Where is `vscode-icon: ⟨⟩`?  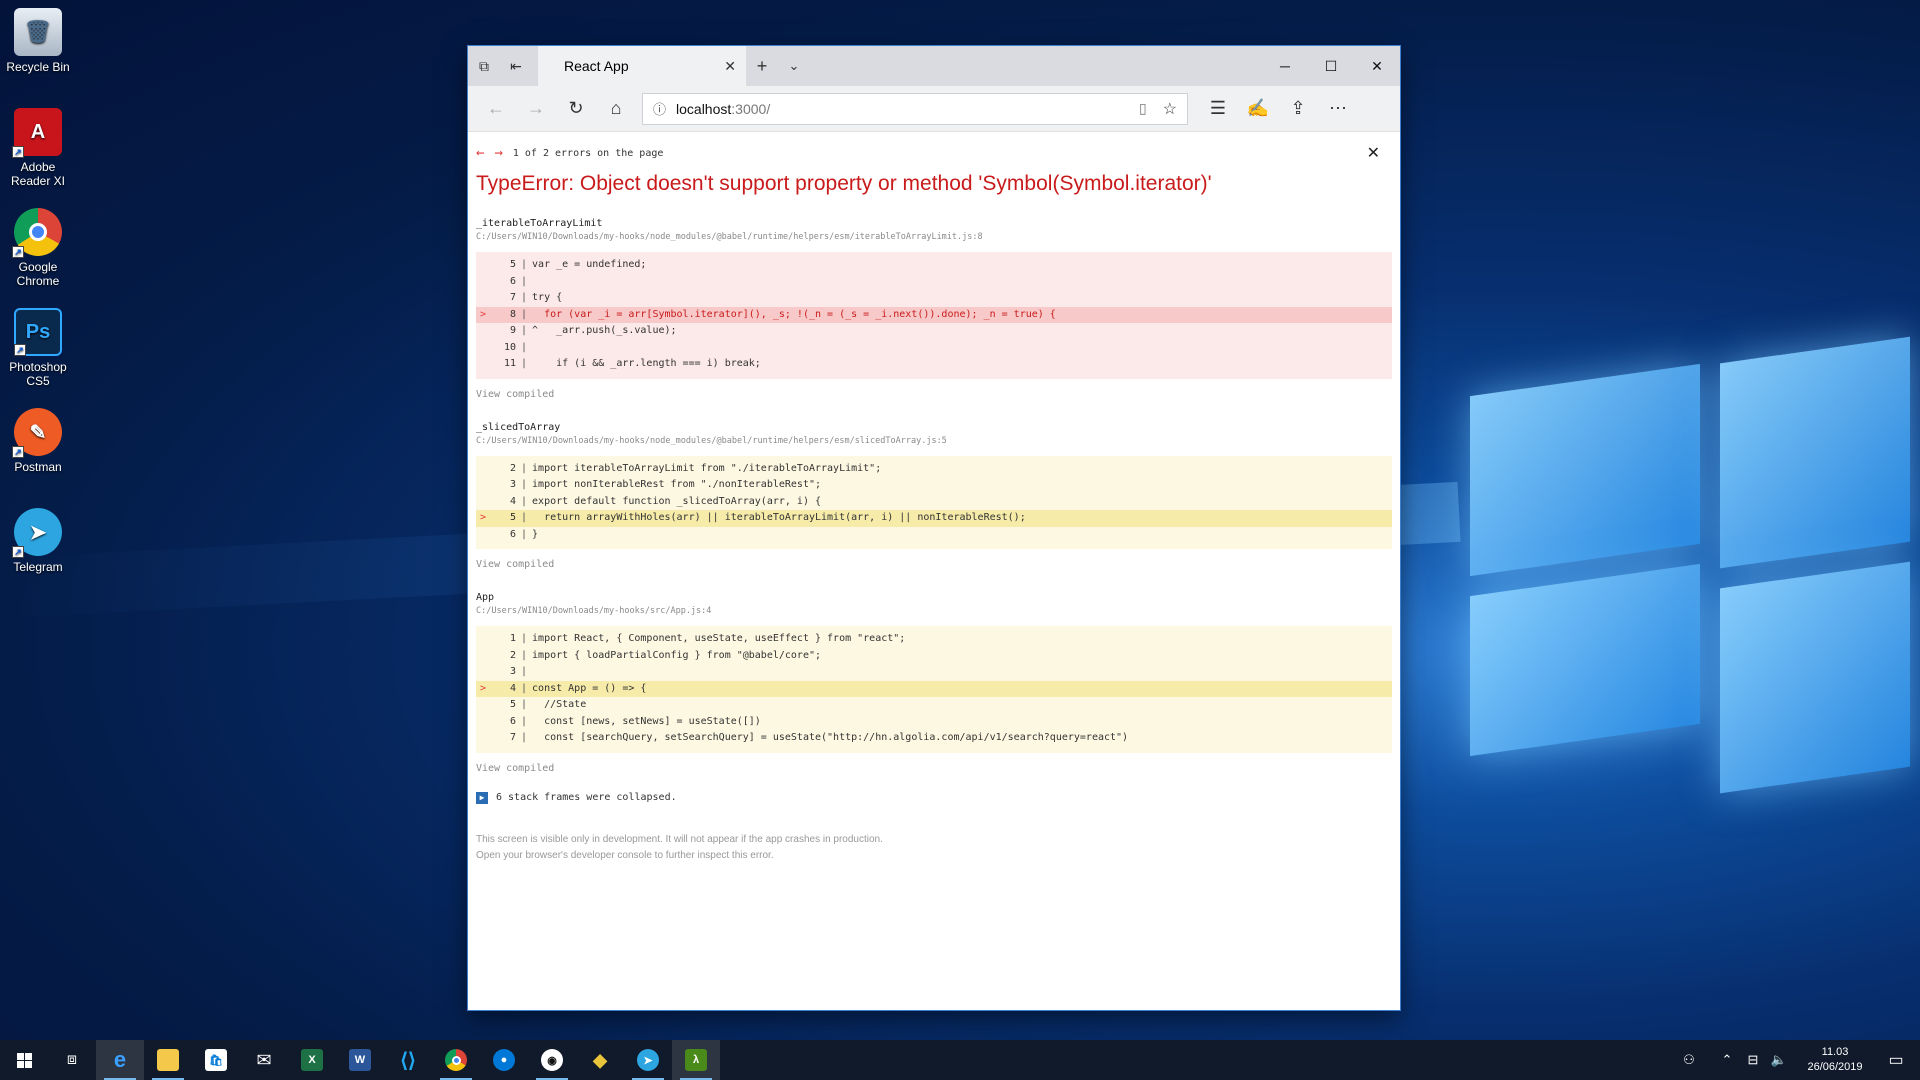
vscode-icon: ⟨⟩ is located at coordinates (408, 1060).